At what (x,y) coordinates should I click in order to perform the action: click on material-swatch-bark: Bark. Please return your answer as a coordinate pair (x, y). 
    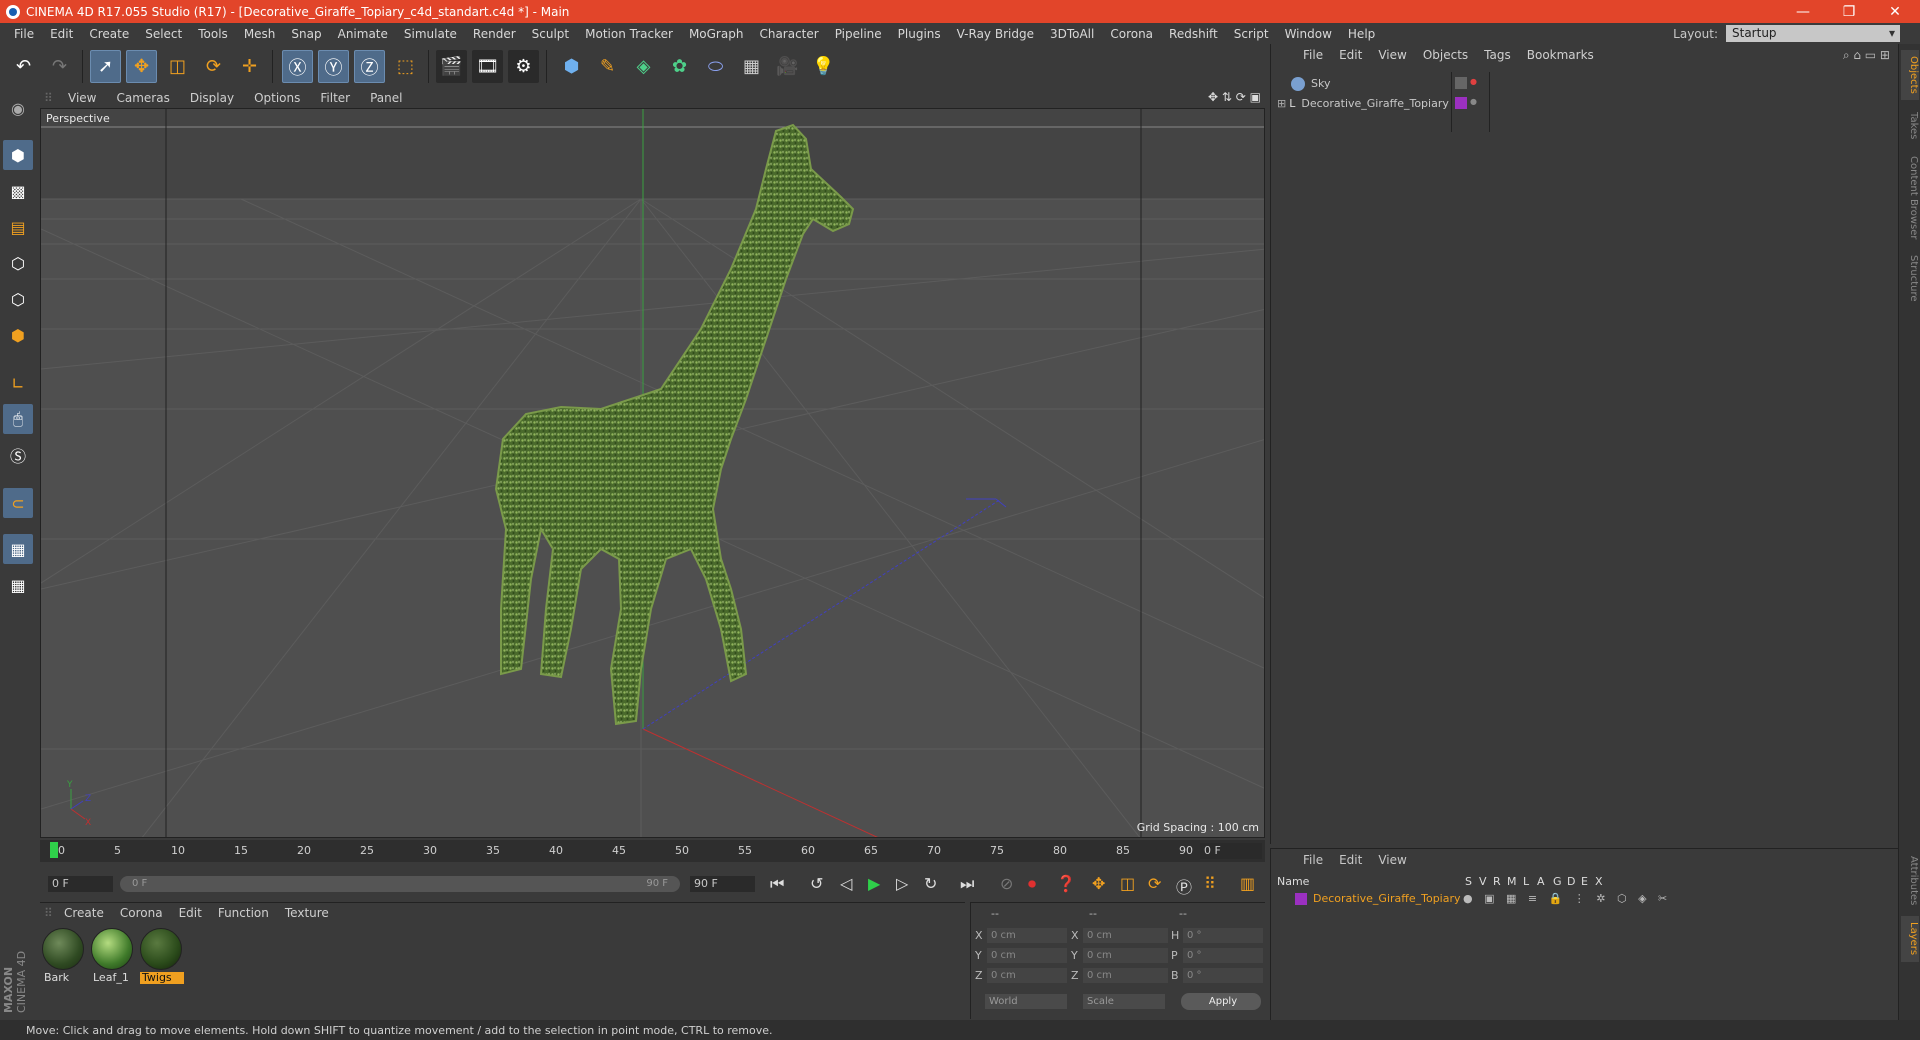
    Looking at the image, I should click on (64, 956).